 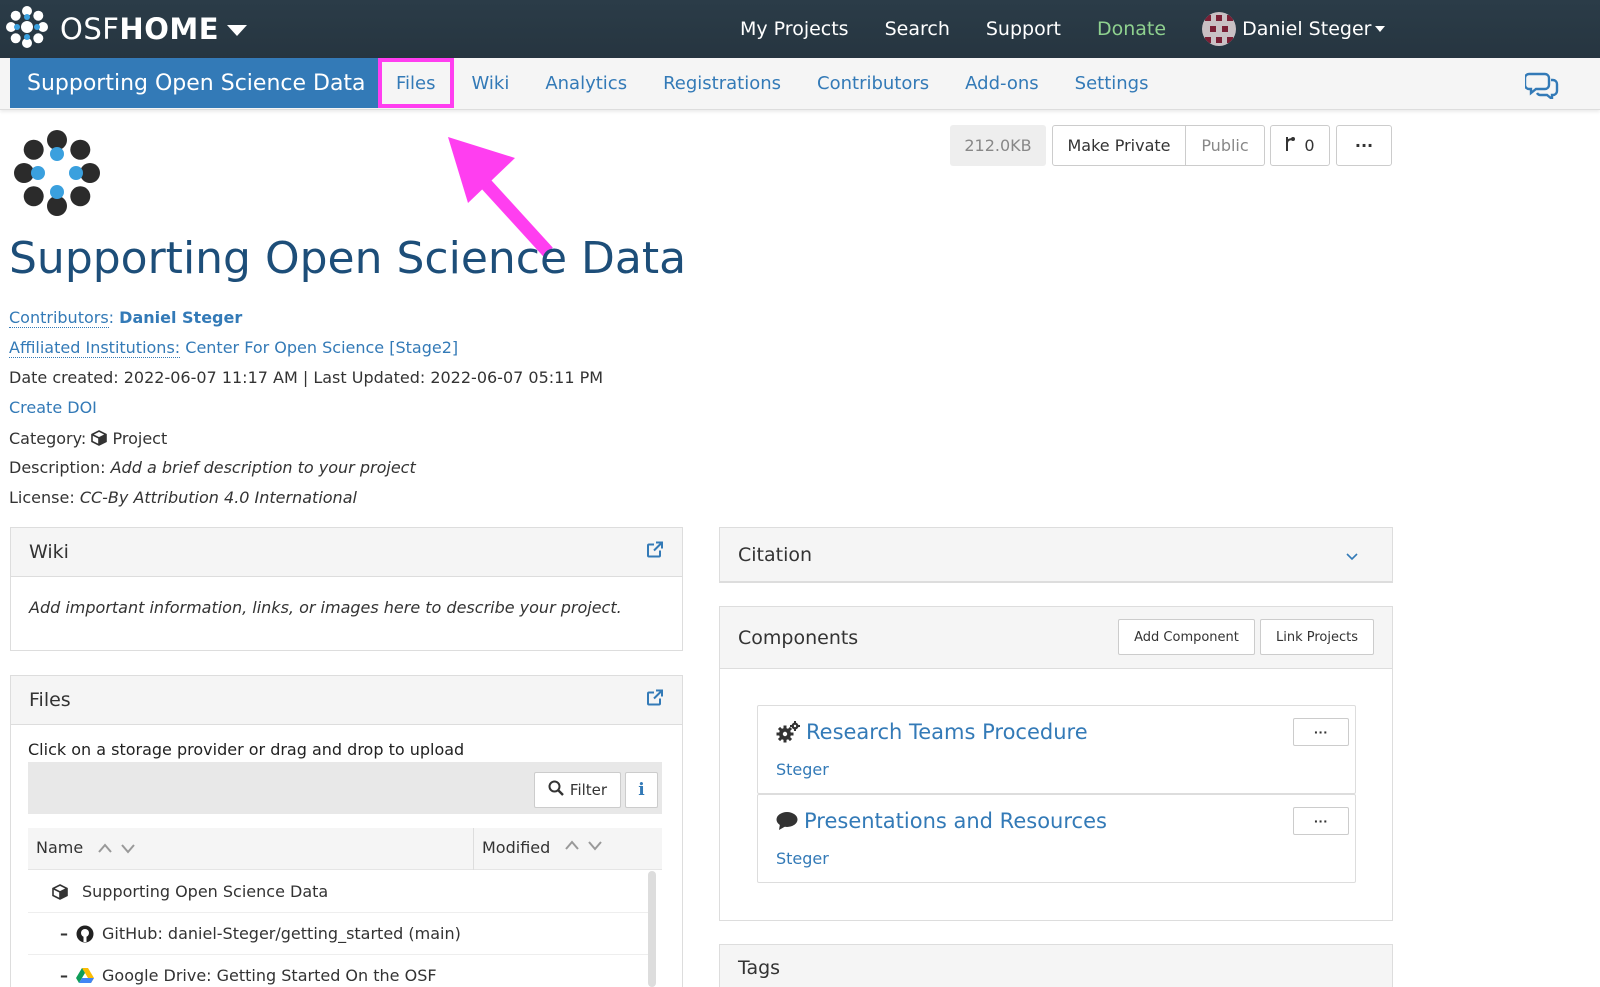 What do you see at coordinates (47, 438) in the screenshot?
I see `category-label: Category:` at bounding box center [47, 438].